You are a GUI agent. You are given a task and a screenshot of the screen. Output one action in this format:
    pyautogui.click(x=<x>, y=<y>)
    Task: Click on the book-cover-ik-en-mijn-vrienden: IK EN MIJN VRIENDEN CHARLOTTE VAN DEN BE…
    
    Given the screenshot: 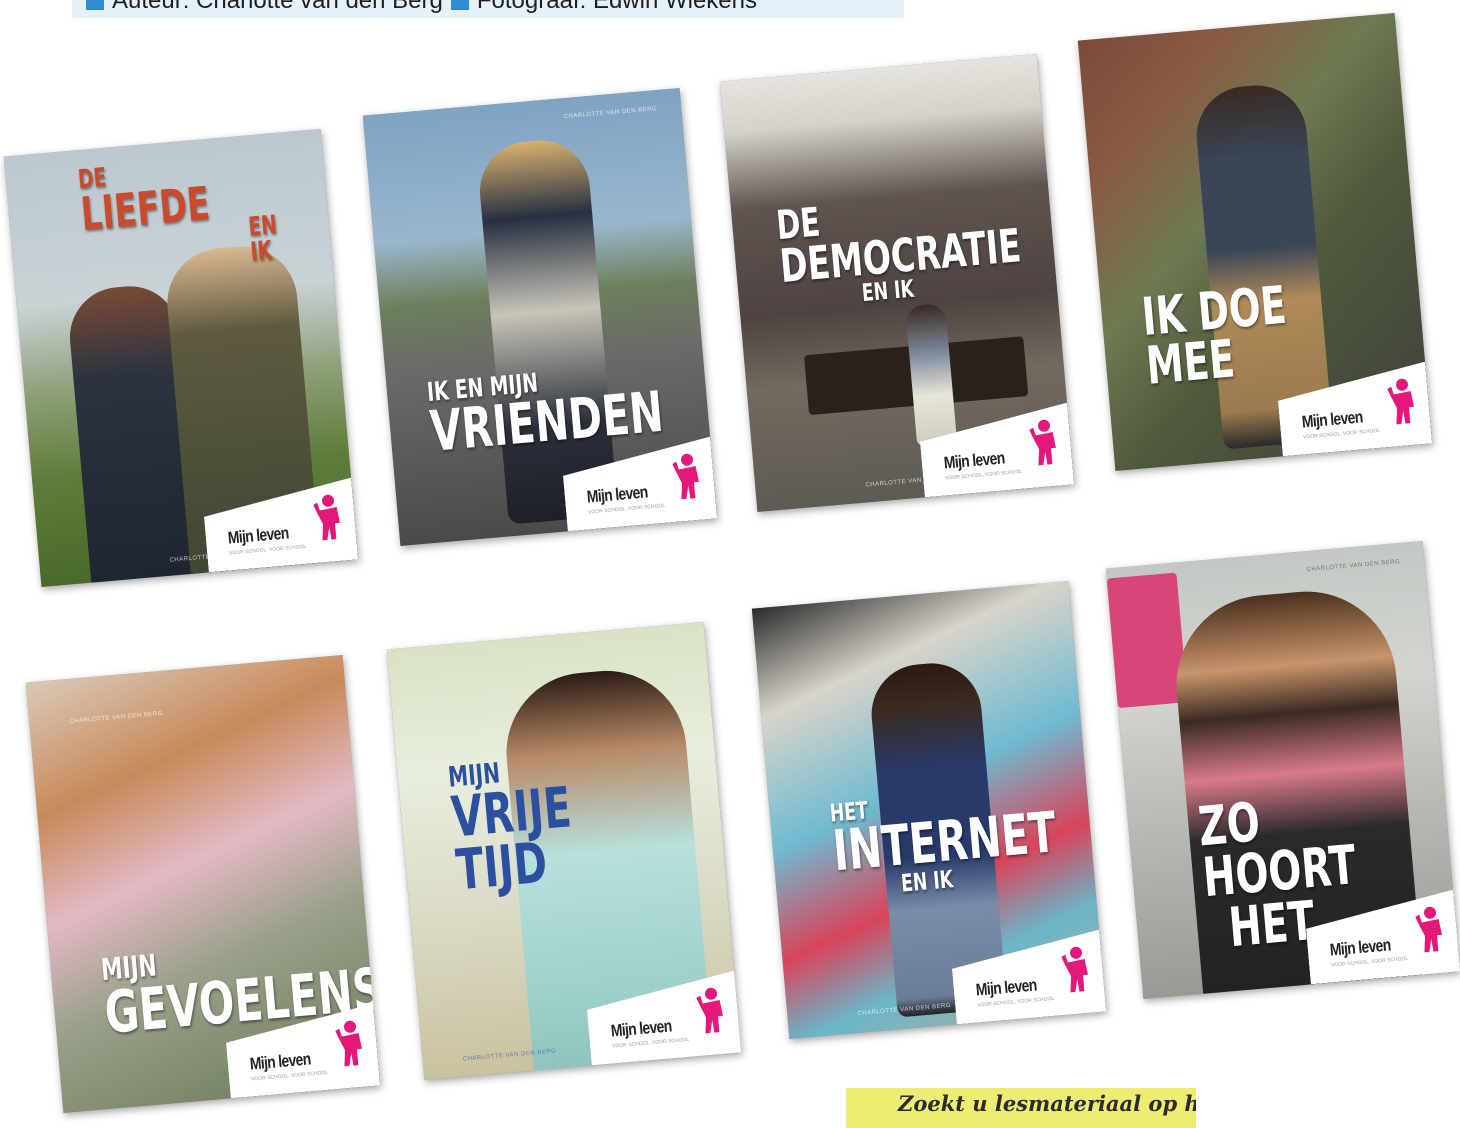 What is the action you would take?
    pyautogui.click(x=540, y=317)
    